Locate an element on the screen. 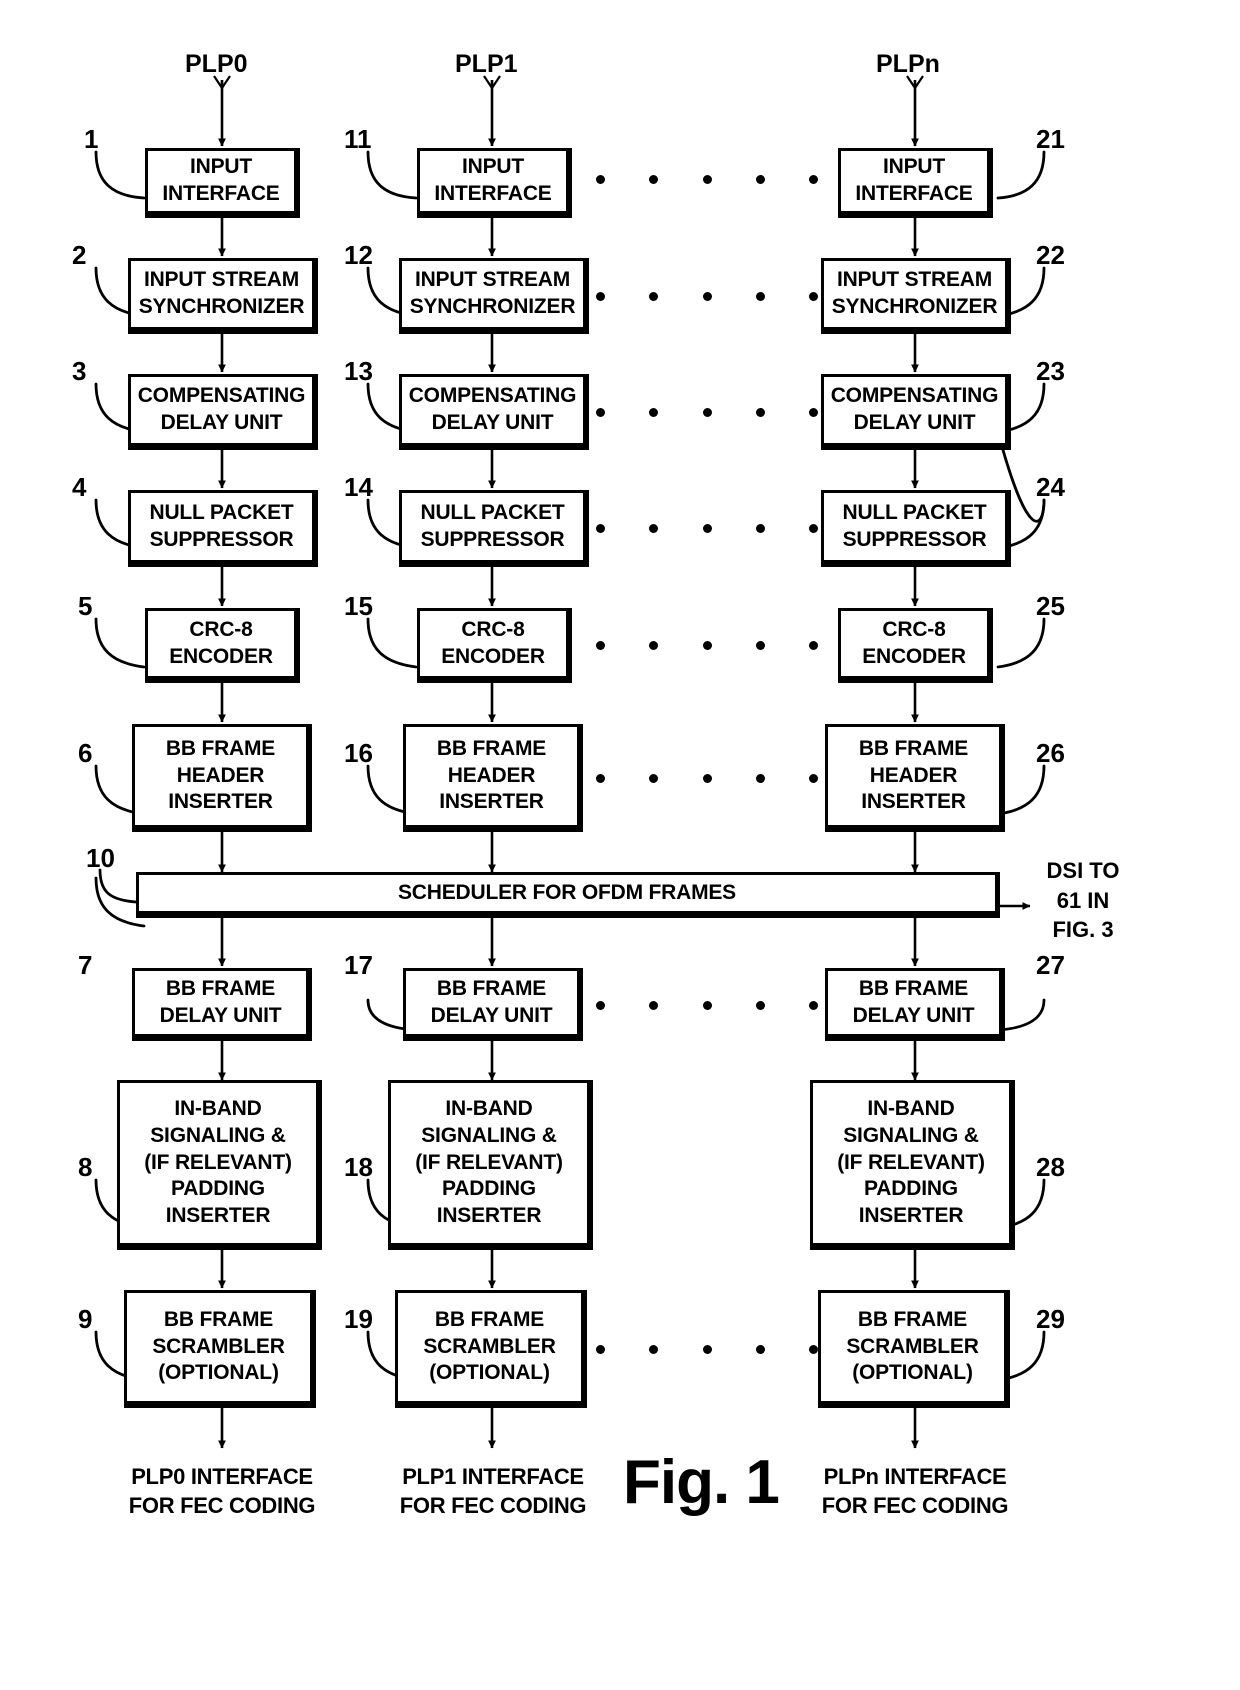  block-input-stream-synchronizer-plp1: INPUT STREAM SYNCHRONIZER is located at coordinates (494, 296).